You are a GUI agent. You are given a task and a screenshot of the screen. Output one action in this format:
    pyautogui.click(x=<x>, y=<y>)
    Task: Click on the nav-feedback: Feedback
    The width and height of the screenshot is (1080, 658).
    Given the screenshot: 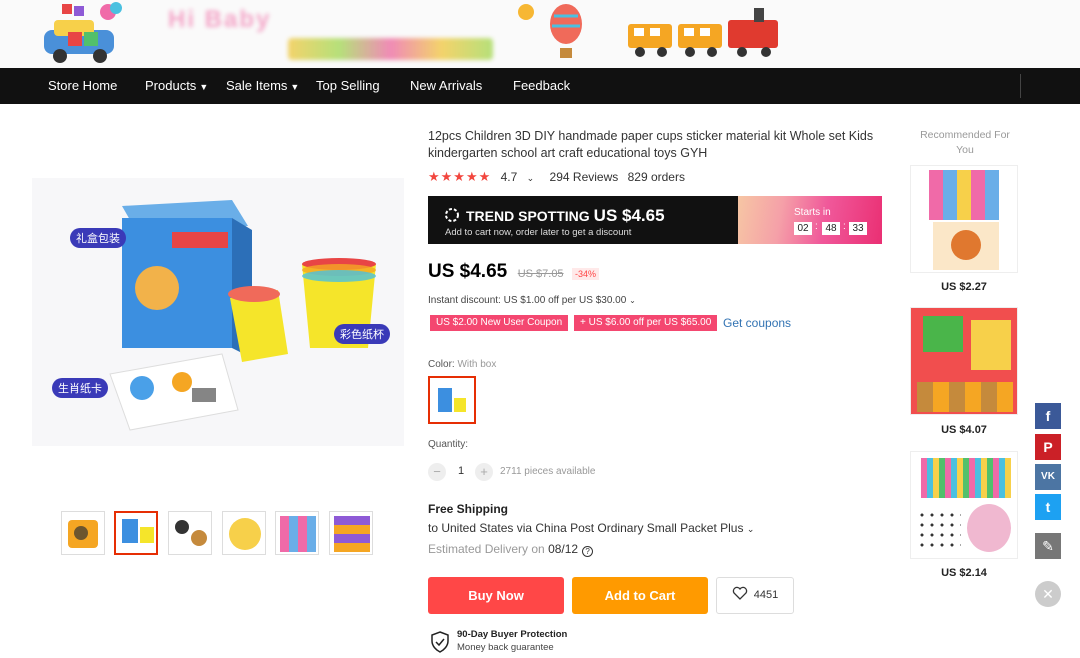 What is the action you would take?
    pyautogui.click(x=541, y=86)
    